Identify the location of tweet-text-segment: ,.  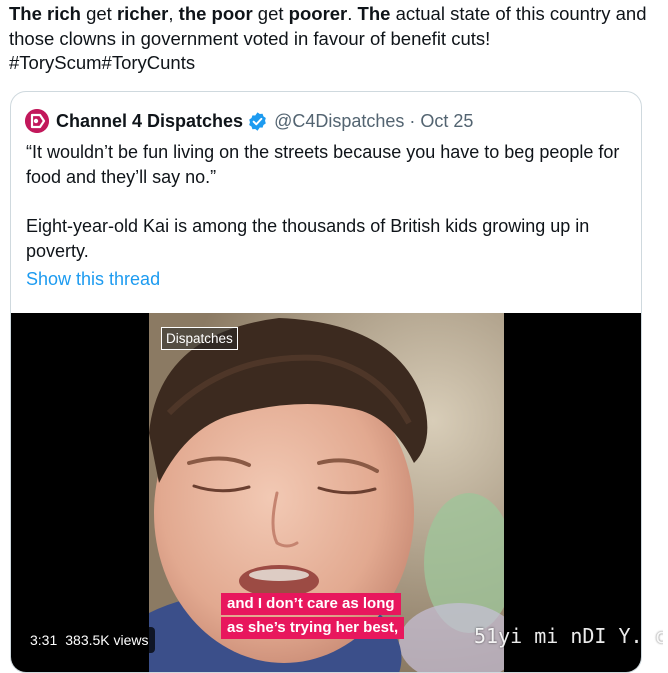
(173, 13).